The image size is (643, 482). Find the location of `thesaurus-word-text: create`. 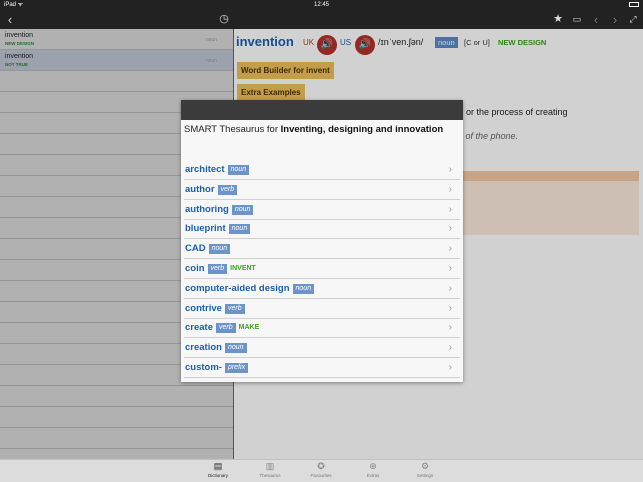

thesaurus-word-text: create is located at coordinates (199, 328).